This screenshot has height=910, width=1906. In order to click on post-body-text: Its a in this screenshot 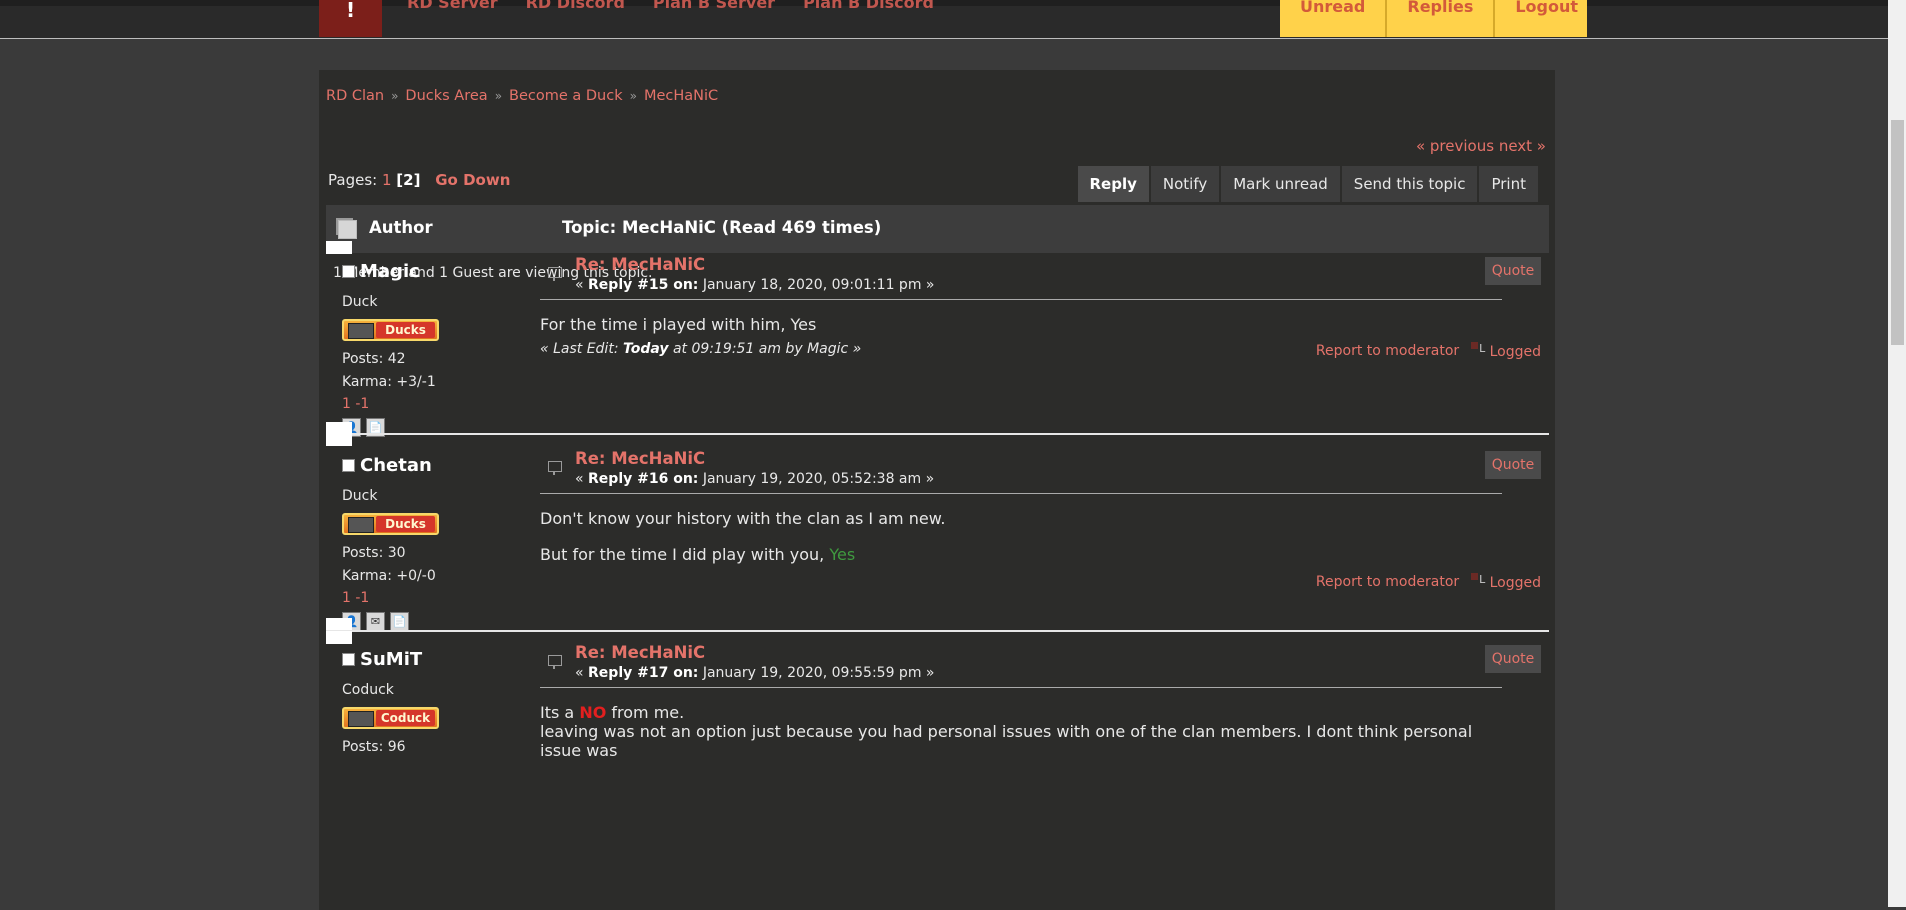, I will do `click(560, 712)`.